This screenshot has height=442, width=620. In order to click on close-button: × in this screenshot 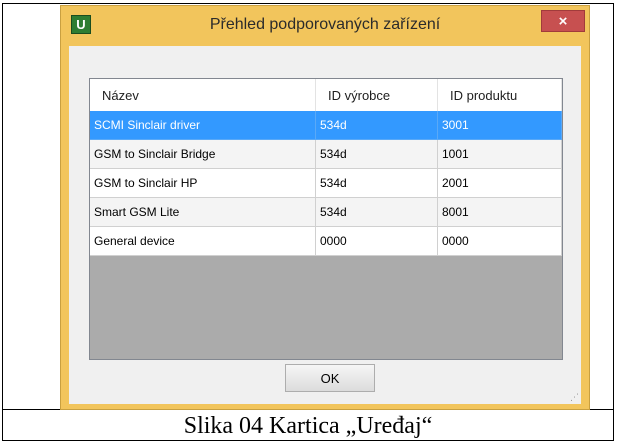, I will do `click(563, 21)`.